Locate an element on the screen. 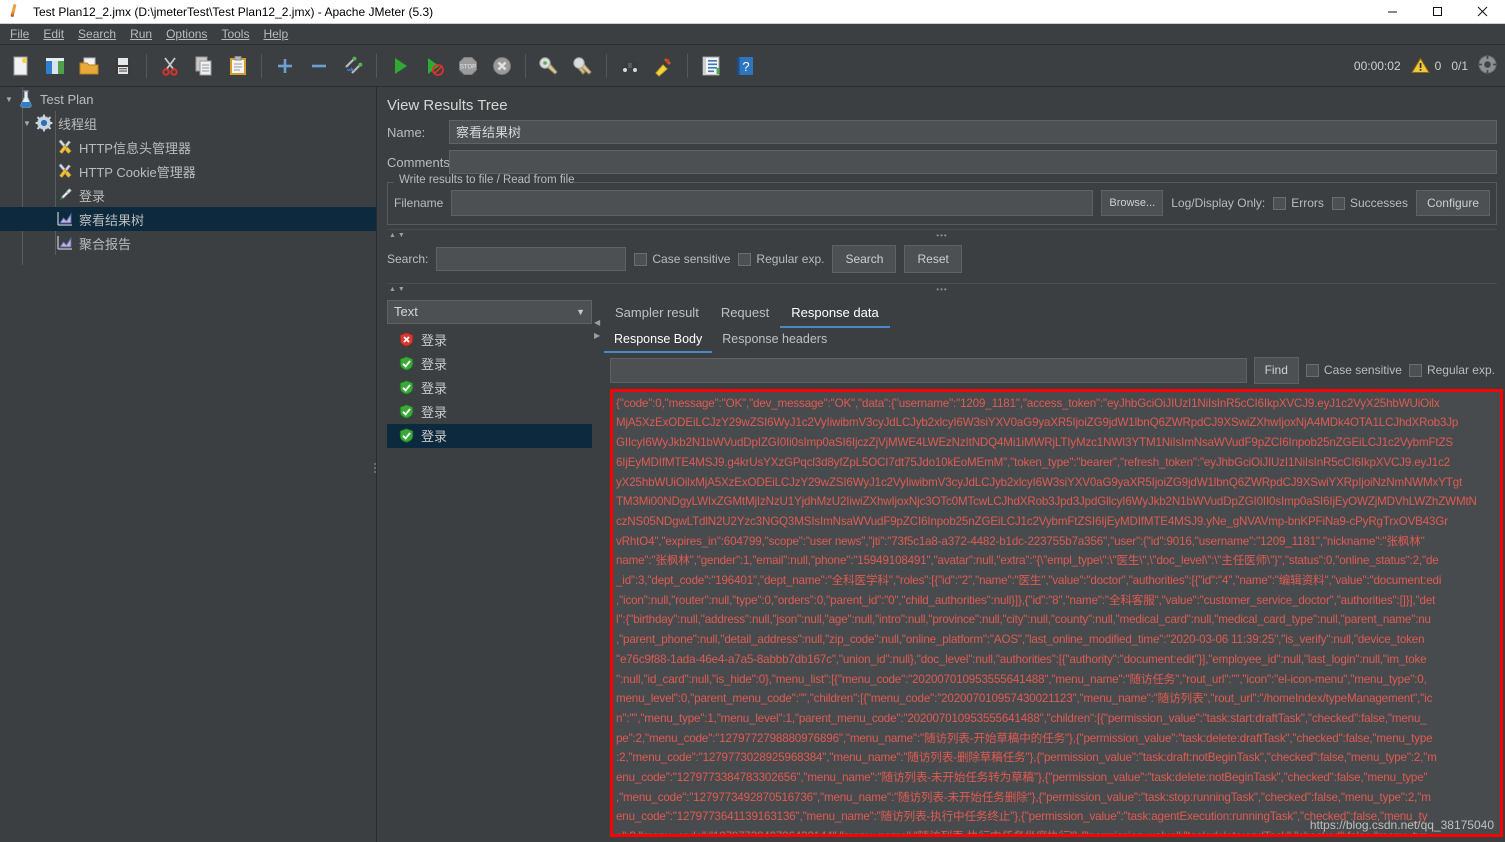 The height and width of the screenshot is (842, 1505). cut-icon is located at coordinates (170, 66).